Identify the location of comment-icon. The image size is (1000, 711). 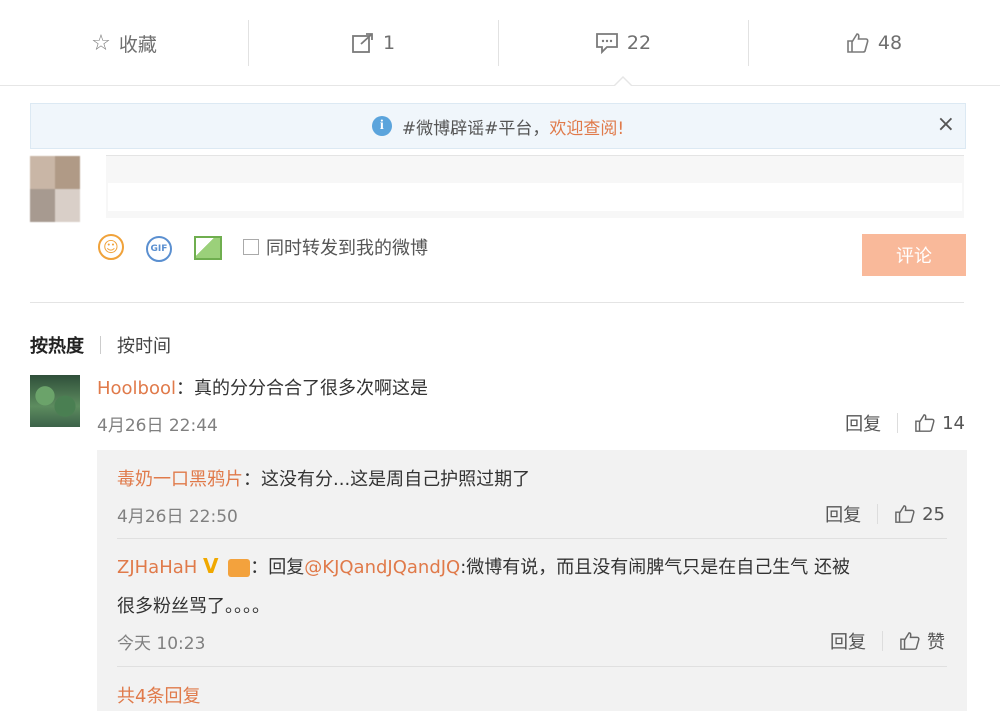
(607, 43).